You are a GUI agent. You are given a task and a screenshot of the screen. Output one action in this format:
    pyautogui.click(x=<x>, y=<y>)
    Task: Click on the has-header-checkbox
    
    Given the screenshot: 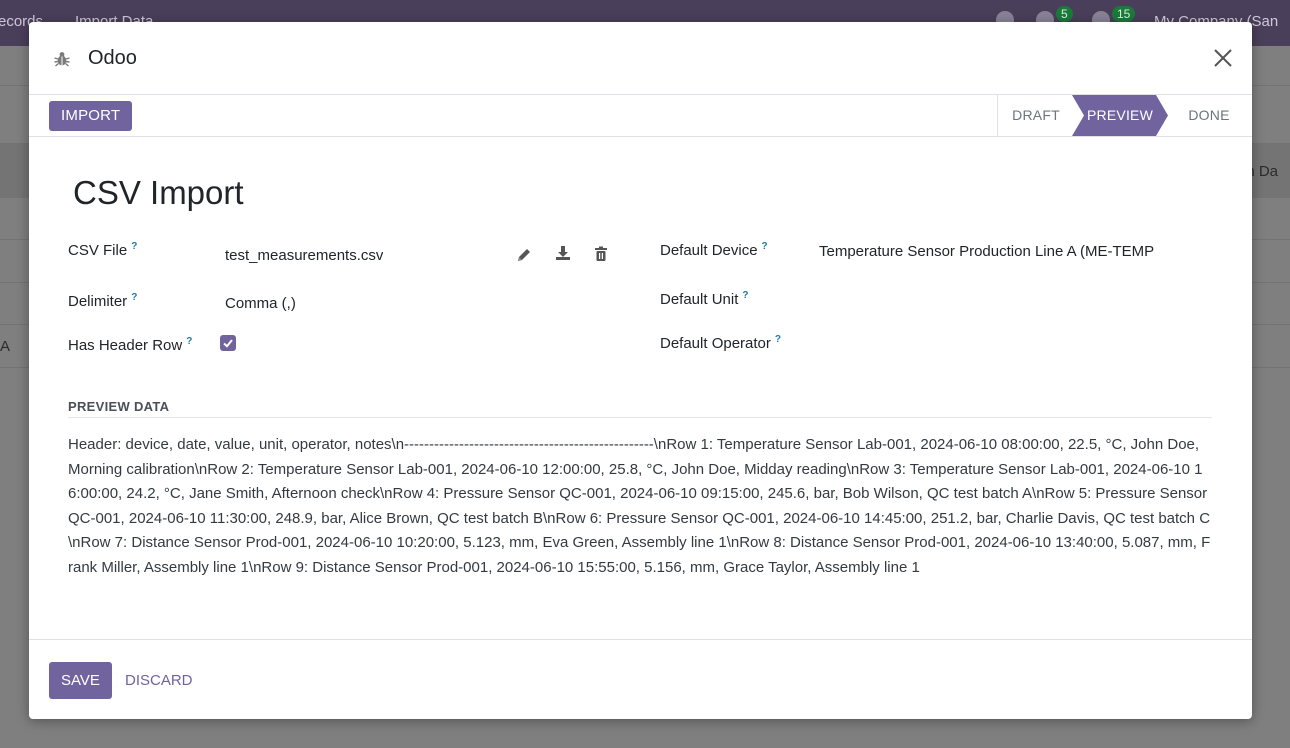 What is the action you would take?
    pyautogui.click(x=228, y=343)
    